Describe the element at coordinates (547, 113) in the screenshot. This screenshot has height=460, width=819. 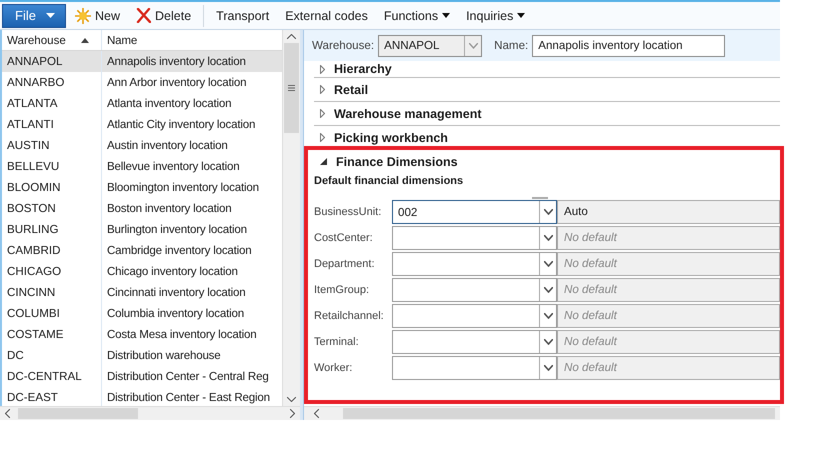
I see `section-header: Warehouse management` at that location.